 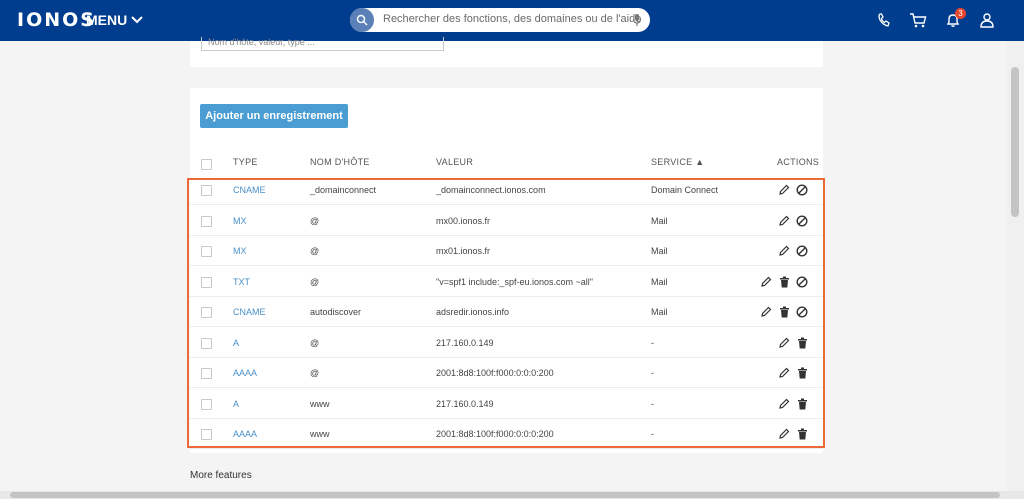 What do you see at coordinates (221, 475) in the screenshot?
I see `more-features-link: More features` at bounding box center [221, 475].